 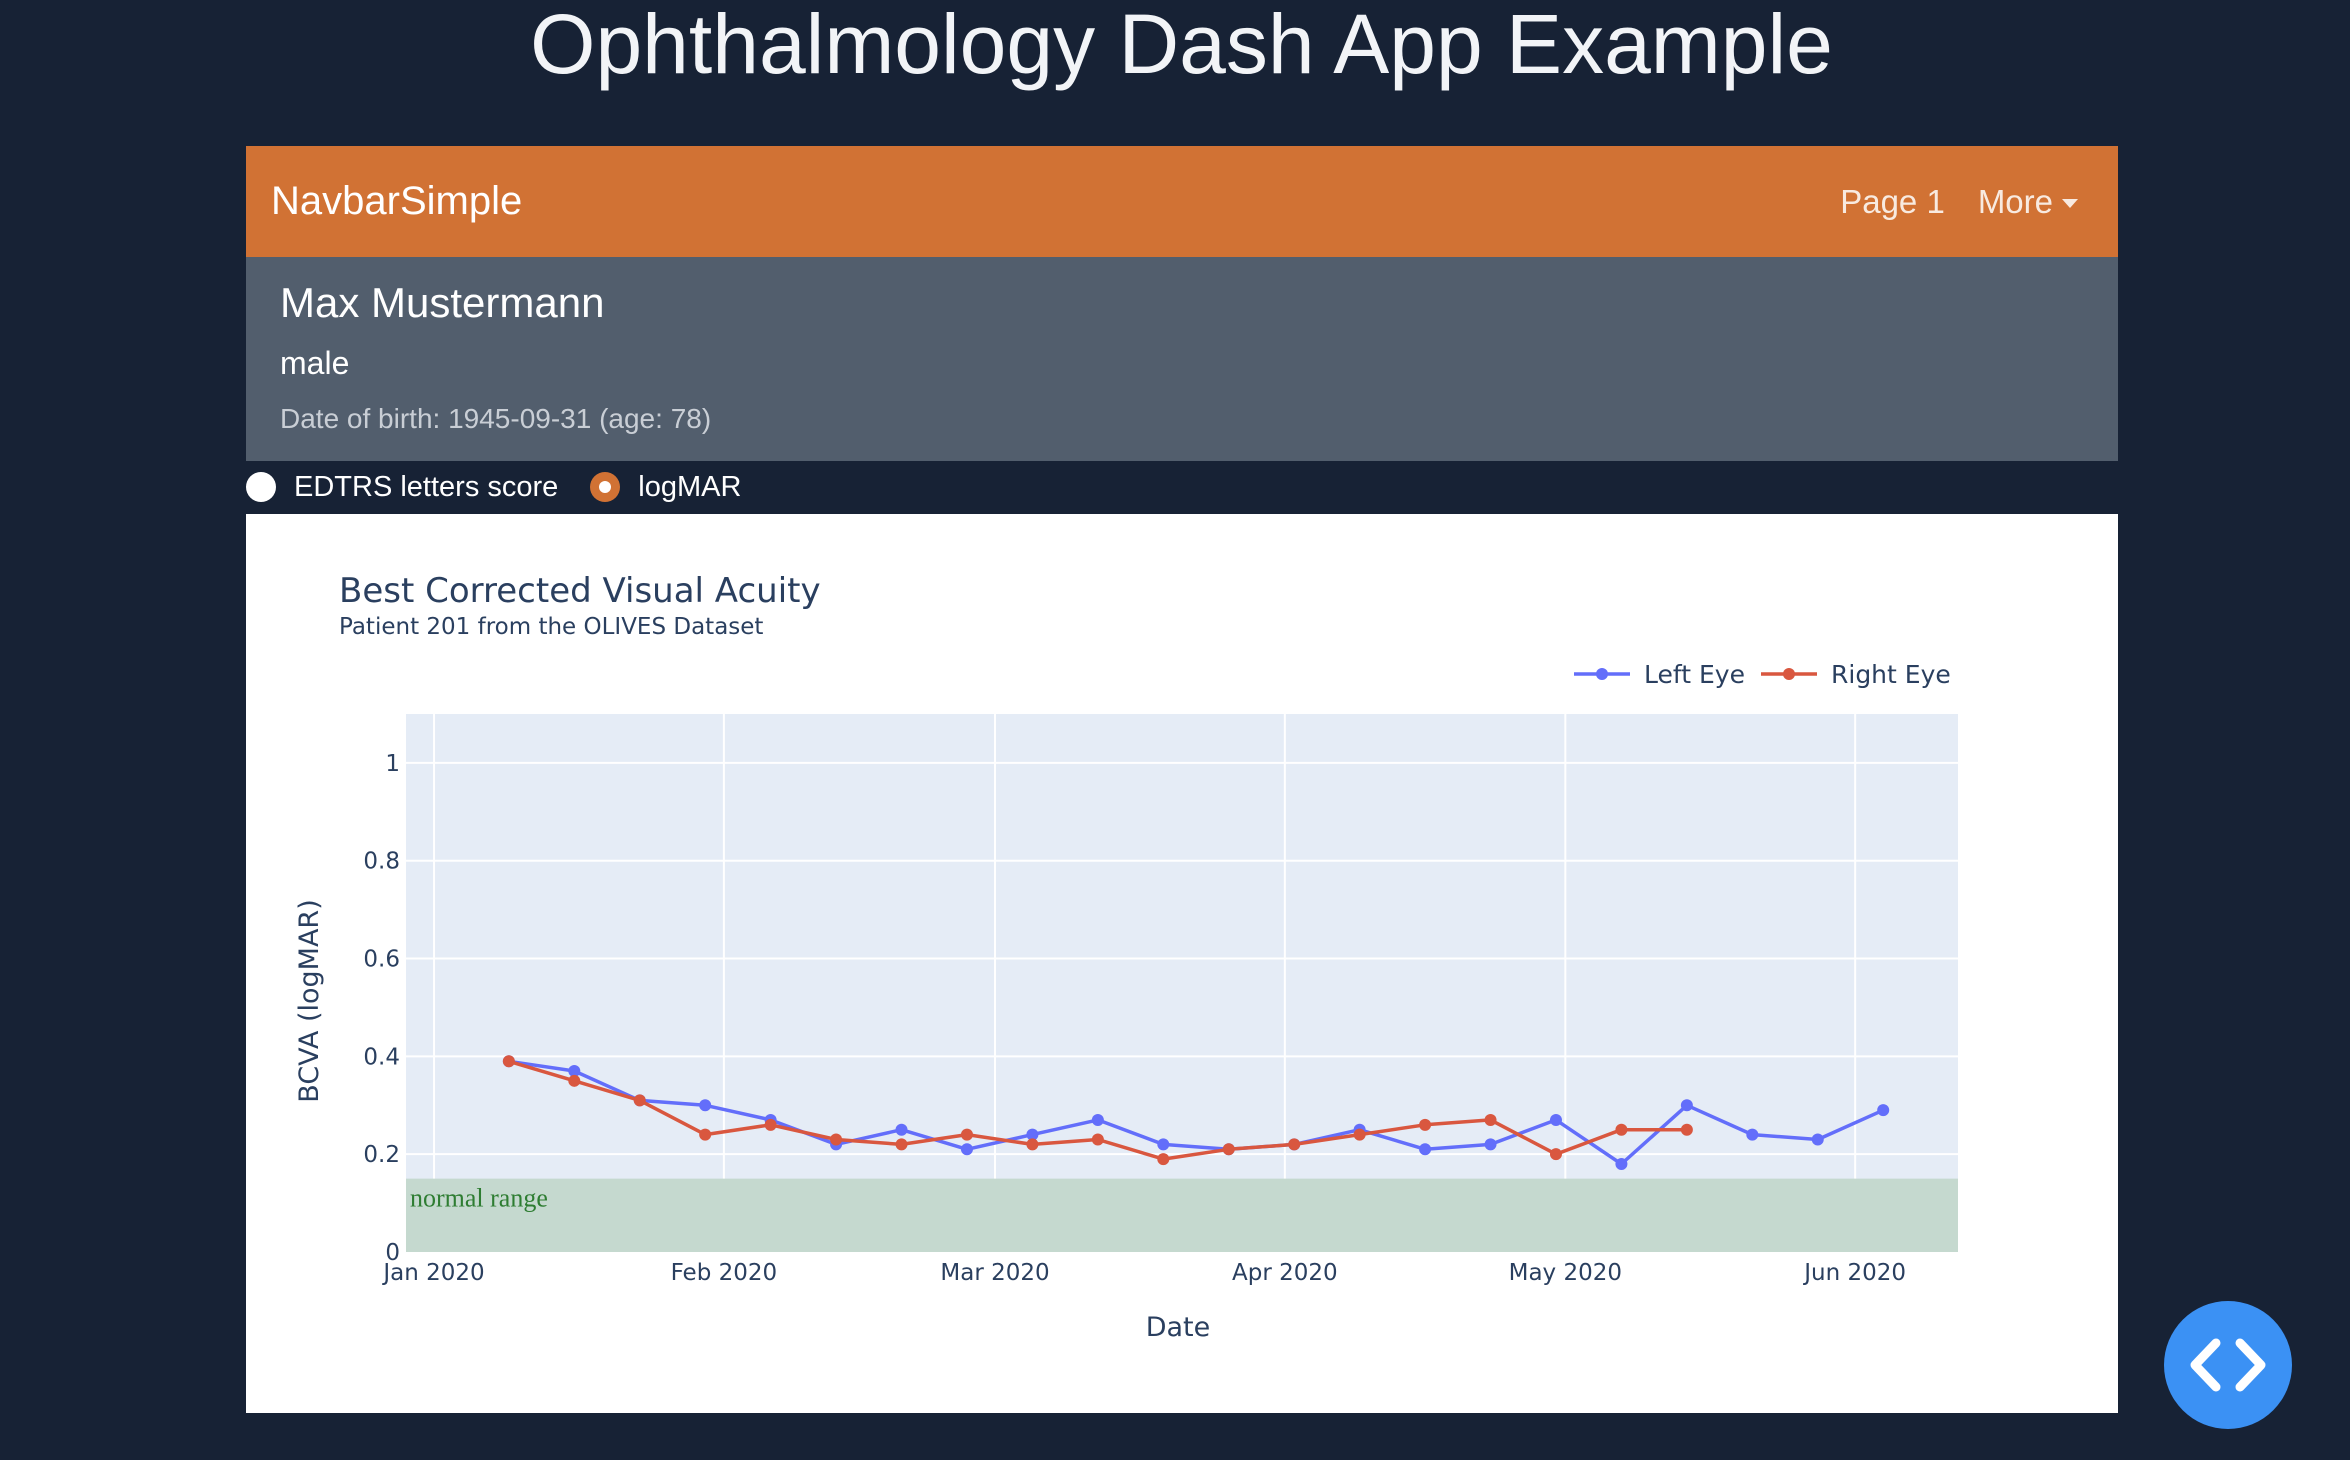 What do you see at coordinates (724, 1273) in the screenshot?
I see `x-tick-label: Feb 2020` at bounding box center [724, 1273].